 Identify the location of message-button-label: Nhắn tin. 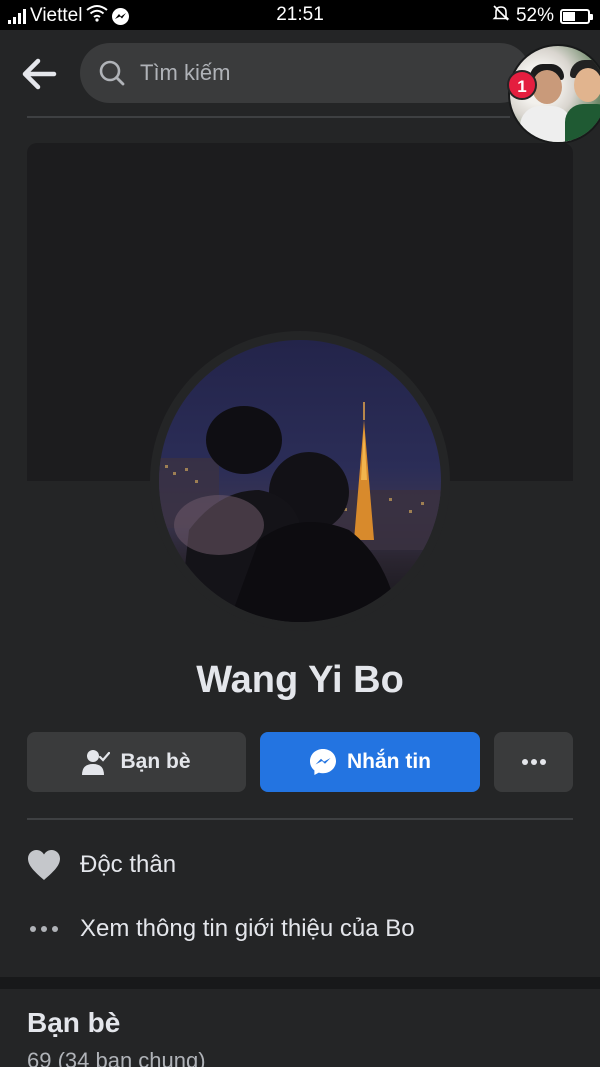
(389, 761).